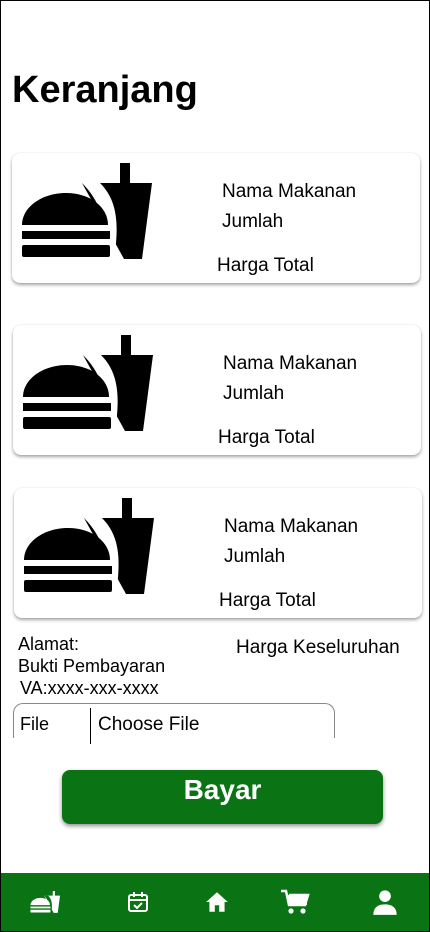  What do you see at coordinates (105, 90) in the screenshot?
I see `page-title: Keranjang` at bounding box center [105, 90].